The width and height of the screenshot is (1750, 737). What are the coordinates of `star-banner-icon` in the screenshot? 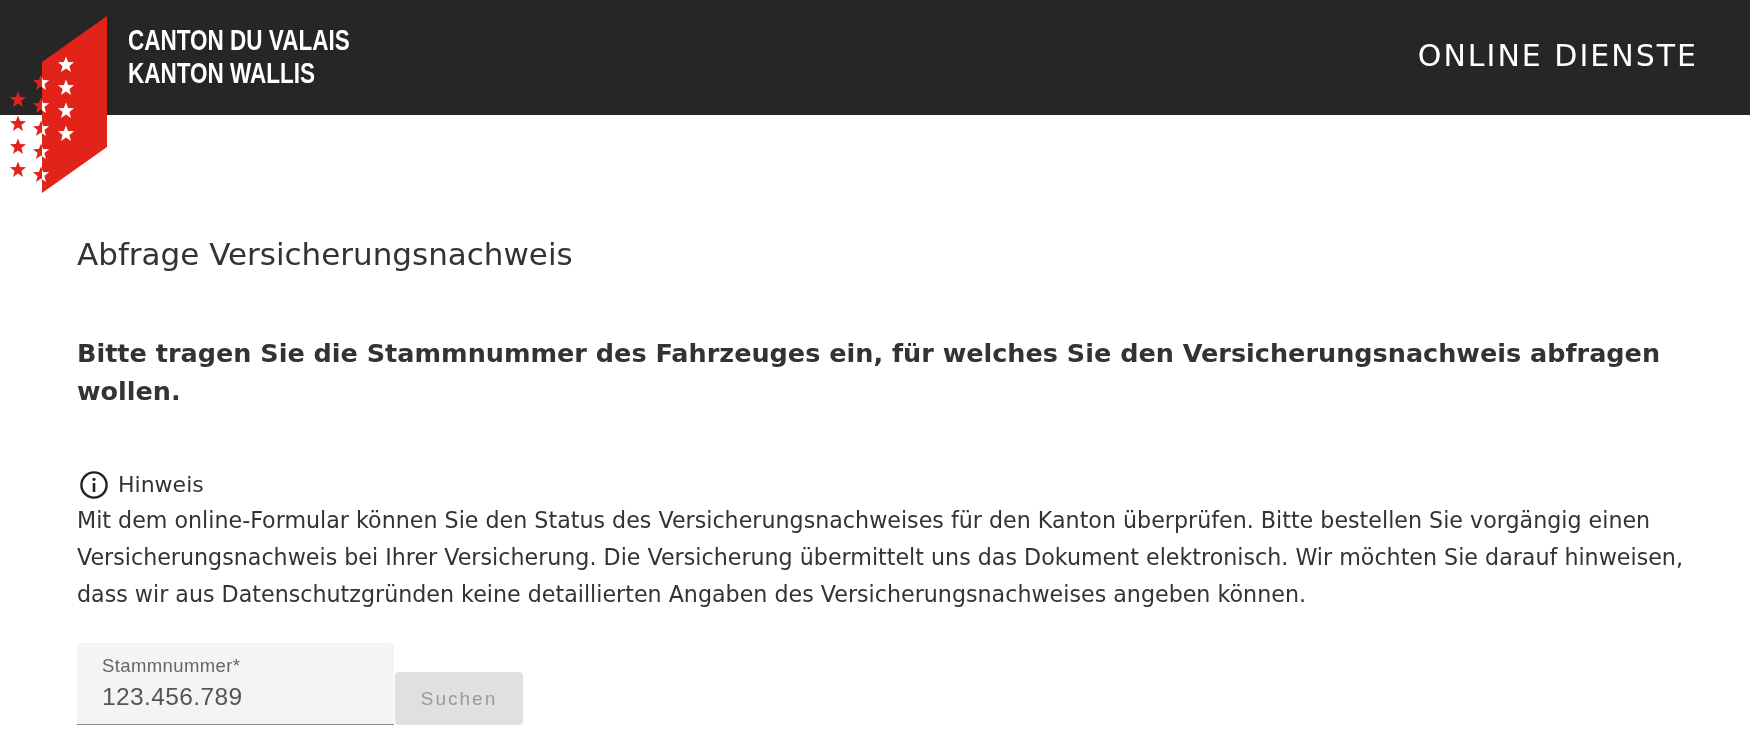 It's located at (58, 104).